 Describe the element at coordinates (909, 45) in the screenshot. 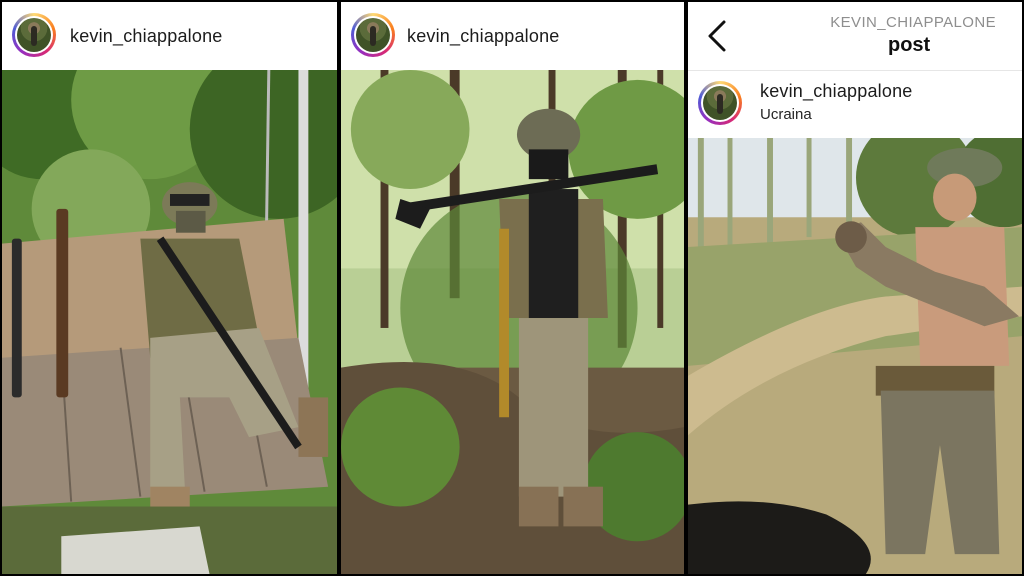

I see `page-title: post` at that location.